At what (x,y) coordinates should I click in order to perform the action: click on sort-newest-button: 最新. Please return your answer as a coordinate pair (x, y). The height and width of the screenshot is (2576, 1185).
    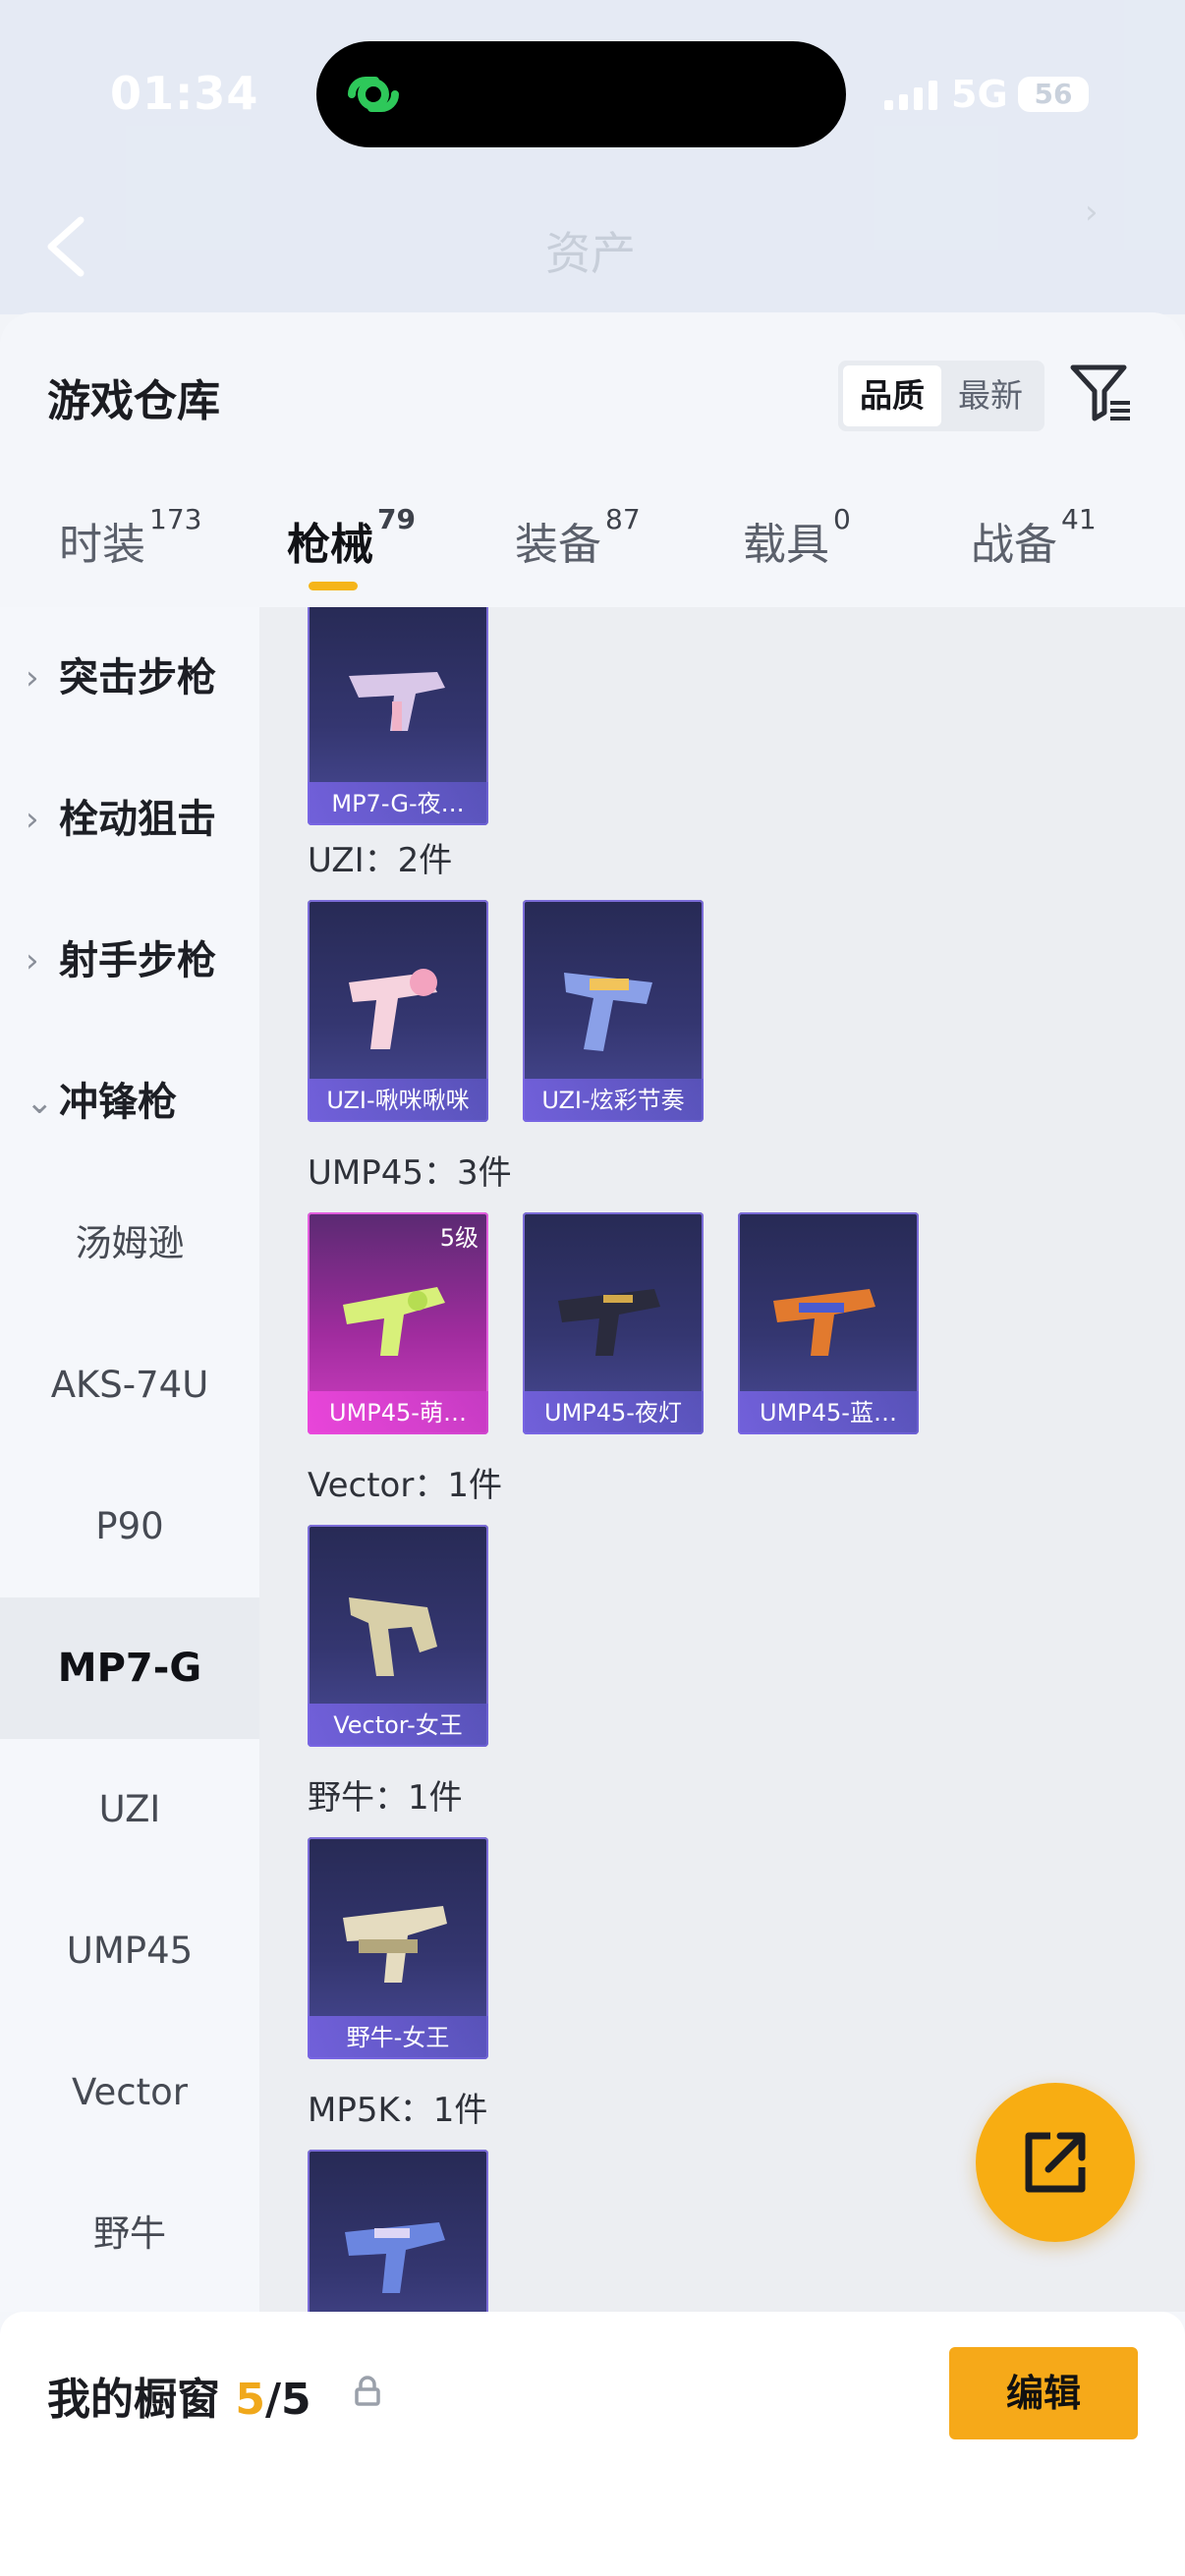
    Looking at the image, I should click on (991, 395).